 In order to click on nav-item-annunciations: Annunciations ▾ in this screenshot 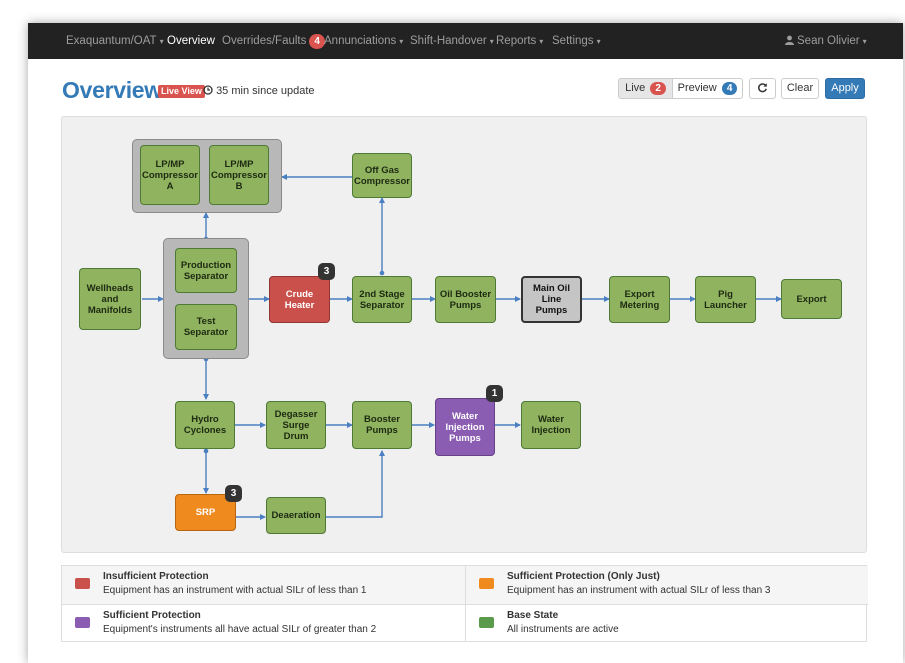, I will do `click(363, 41)`.